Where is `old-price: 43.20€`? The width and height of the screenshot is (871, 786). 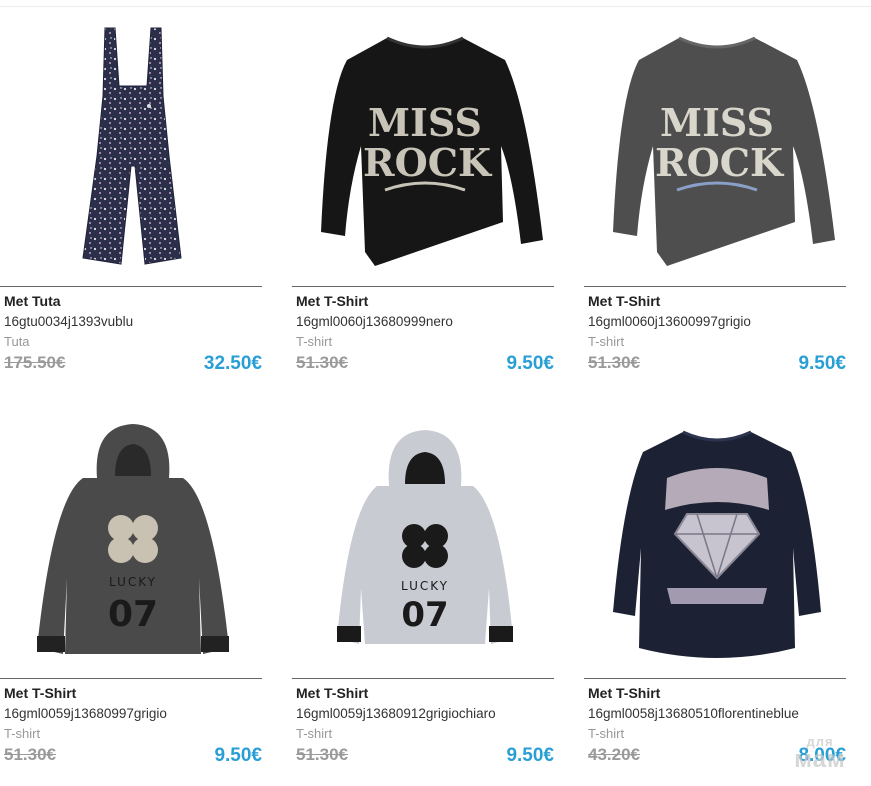 old-price: 43.20€ is located at coordinates (614, 754).